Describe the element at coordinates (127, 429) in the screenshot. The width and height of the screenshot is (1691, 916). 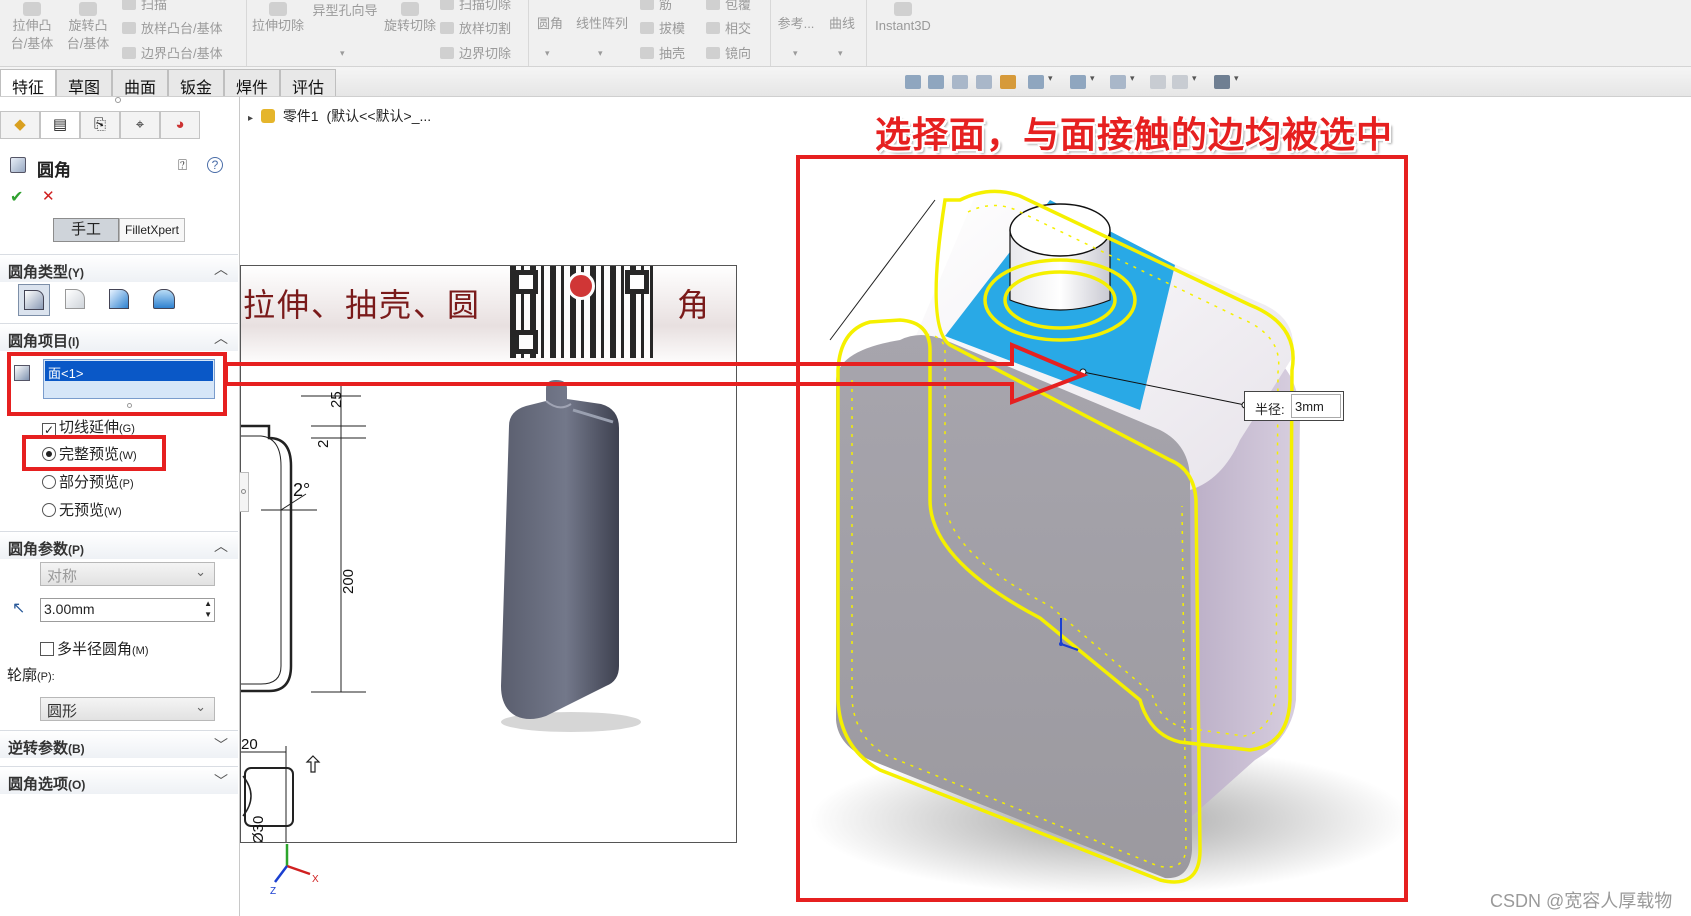
I see `tangent-propagation-shortcut: (G)` at that location.